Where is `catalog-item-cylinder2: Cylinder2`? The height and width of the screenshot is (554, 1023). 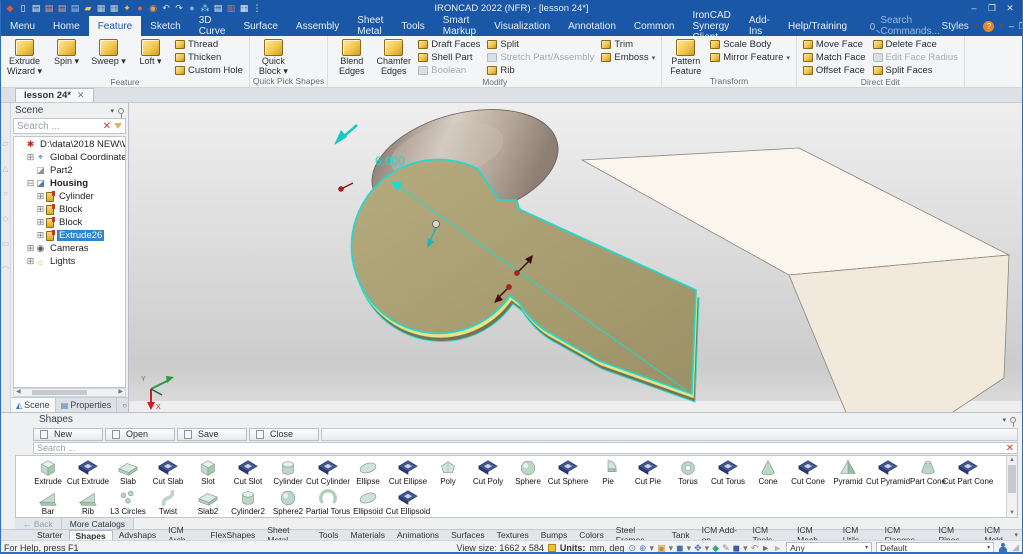 catalog-item-cylinder2: Cylinder2 is located at coordinates (248, 502).